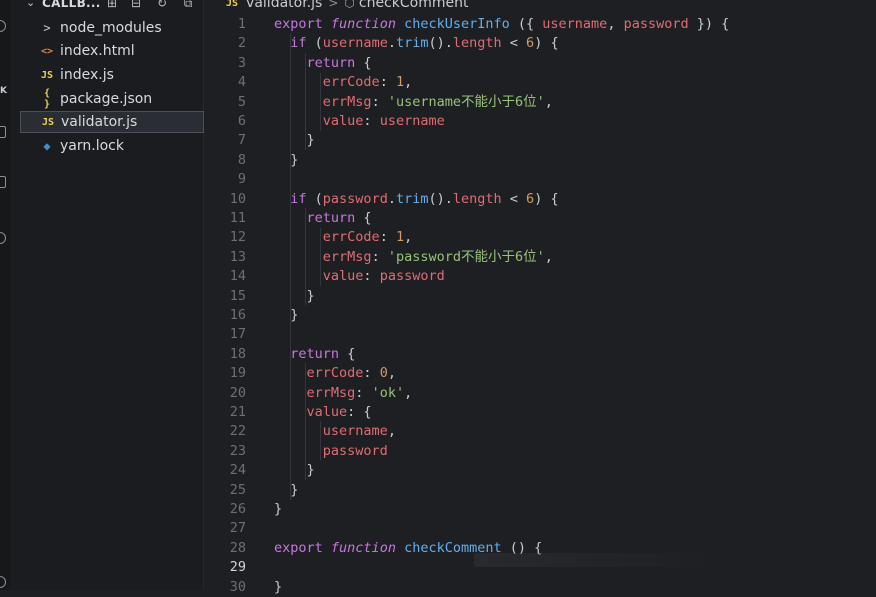  I want to click on line-number: 8, so click(241, 159).